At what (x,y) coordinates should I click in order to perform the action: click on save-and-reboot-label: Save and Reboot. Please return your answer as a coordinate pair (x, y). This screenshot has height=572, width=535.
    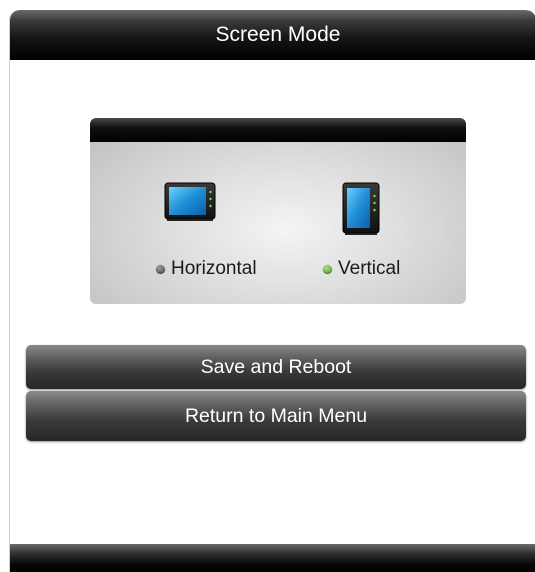
    Looking at the image, I should click on (276, 366).